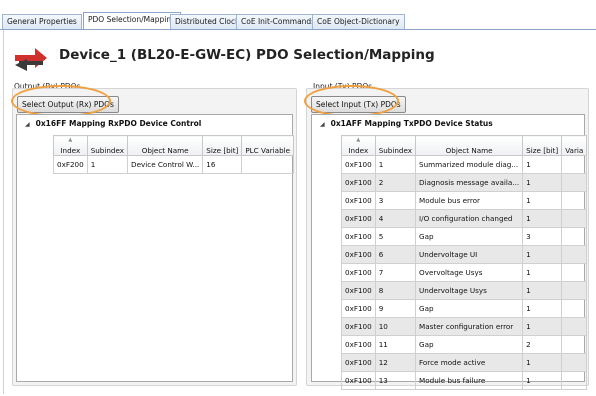 The image size is (596, 396). What do you see at coordinates (358, 104) in the screenshot?
I see `select-input-pdos-button: Select Input (Tx) PDOs` at bounding box center [358, 104].